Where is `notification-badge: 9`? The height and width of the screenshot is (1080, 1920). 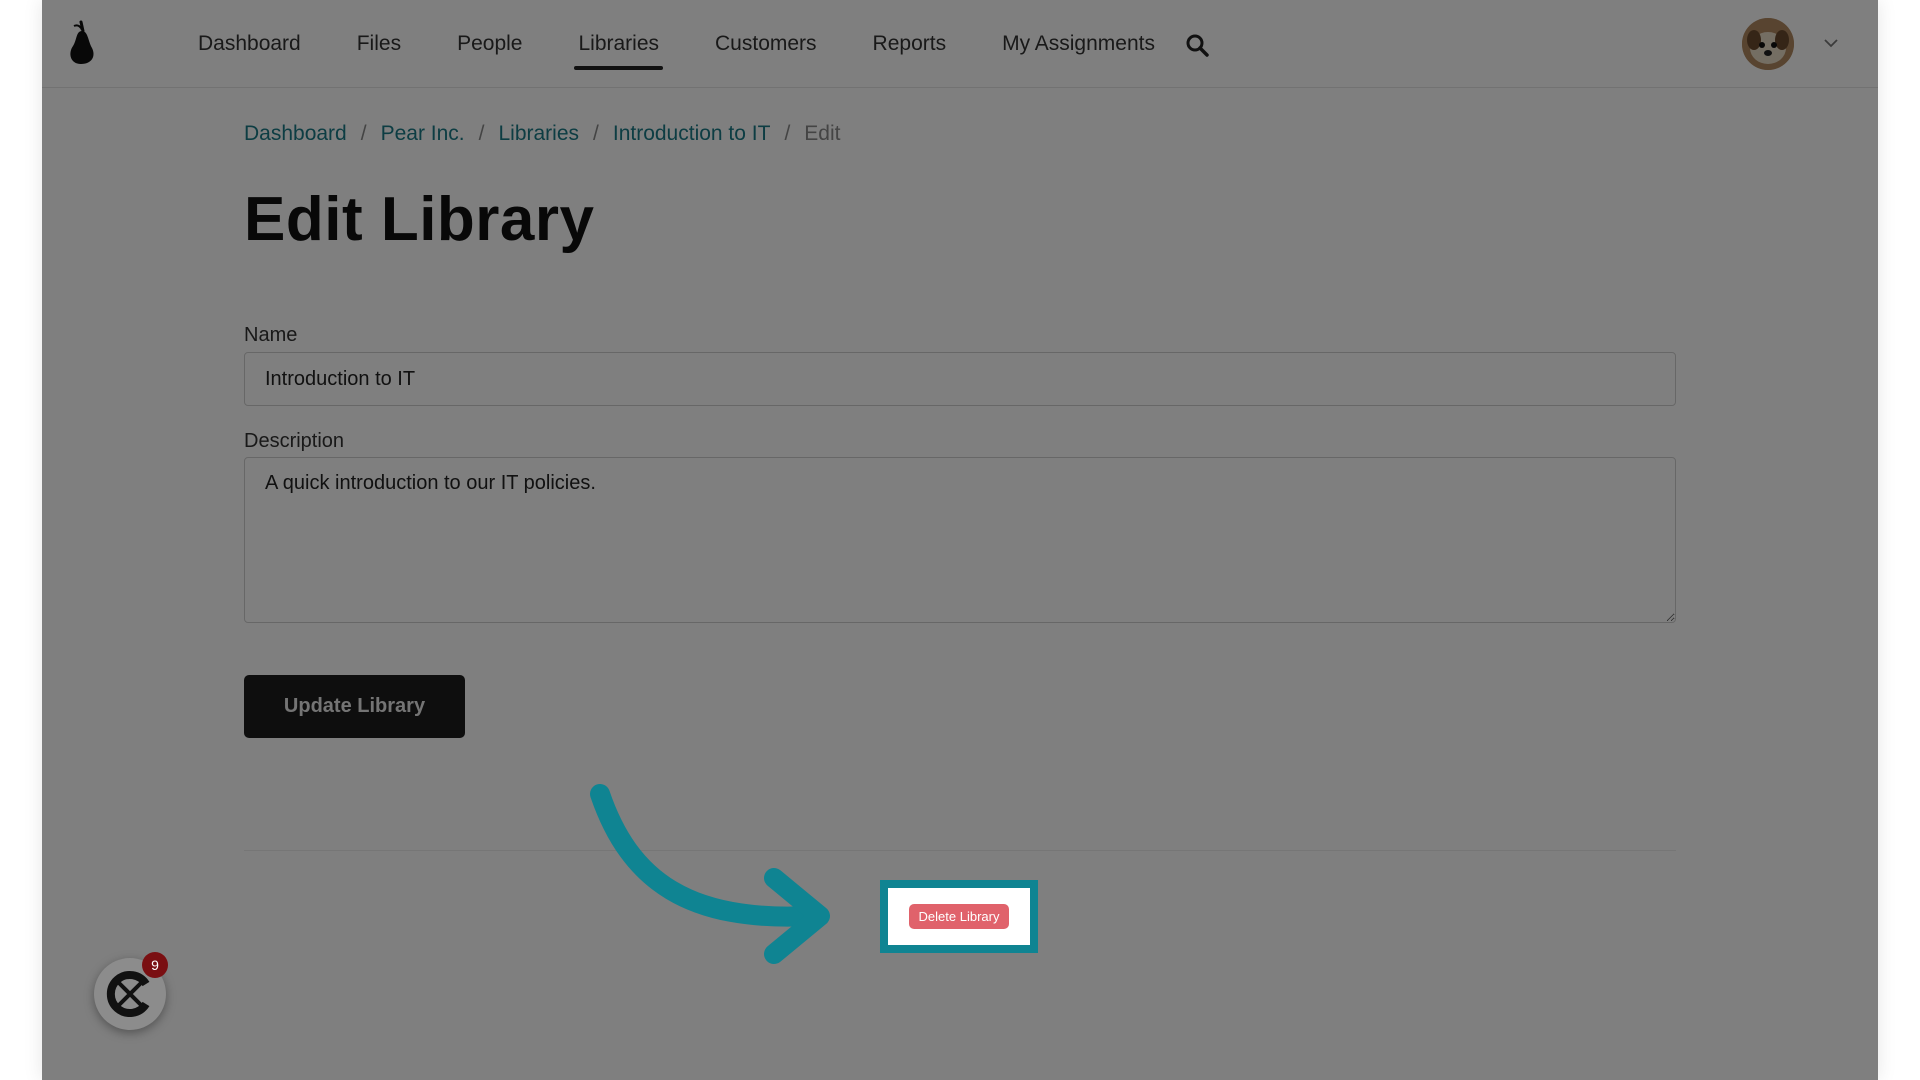 notification-badge: 9 is located at coordinates (155, 965).